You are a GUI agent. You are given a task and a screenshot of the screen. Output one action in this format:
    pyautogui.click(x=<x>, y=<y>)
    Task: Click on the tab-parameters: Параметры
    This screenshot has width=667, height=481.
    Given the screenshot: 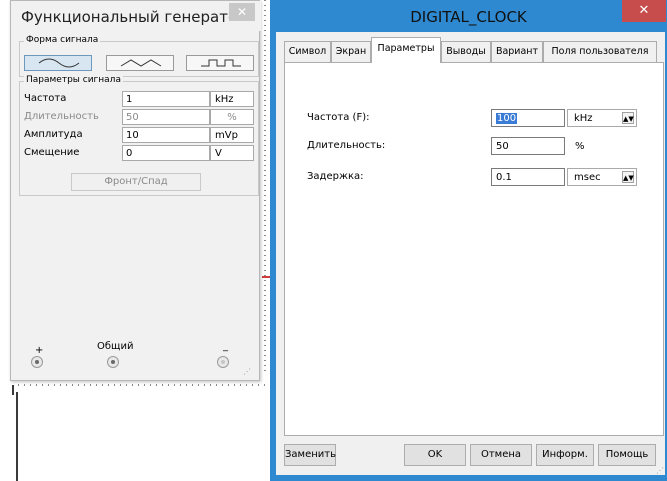 What is the action you would take?
    pyautogui.click(x=406, y=50)
    